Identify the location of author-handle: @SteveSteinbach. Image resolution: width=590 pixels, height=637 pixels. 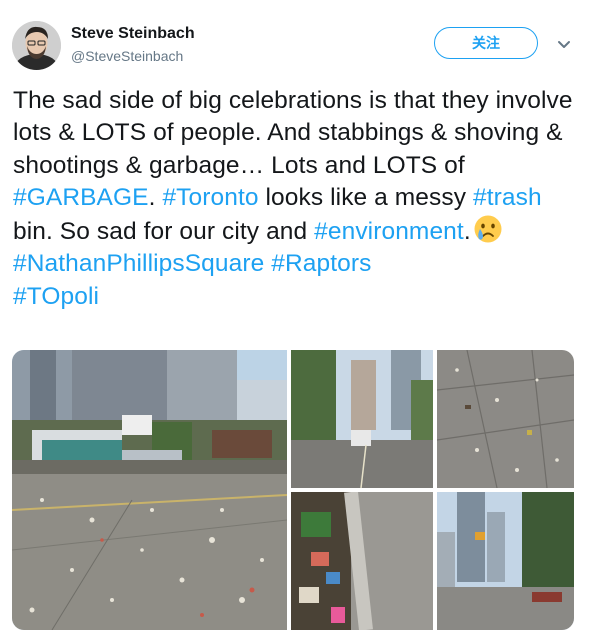
(127, 56).